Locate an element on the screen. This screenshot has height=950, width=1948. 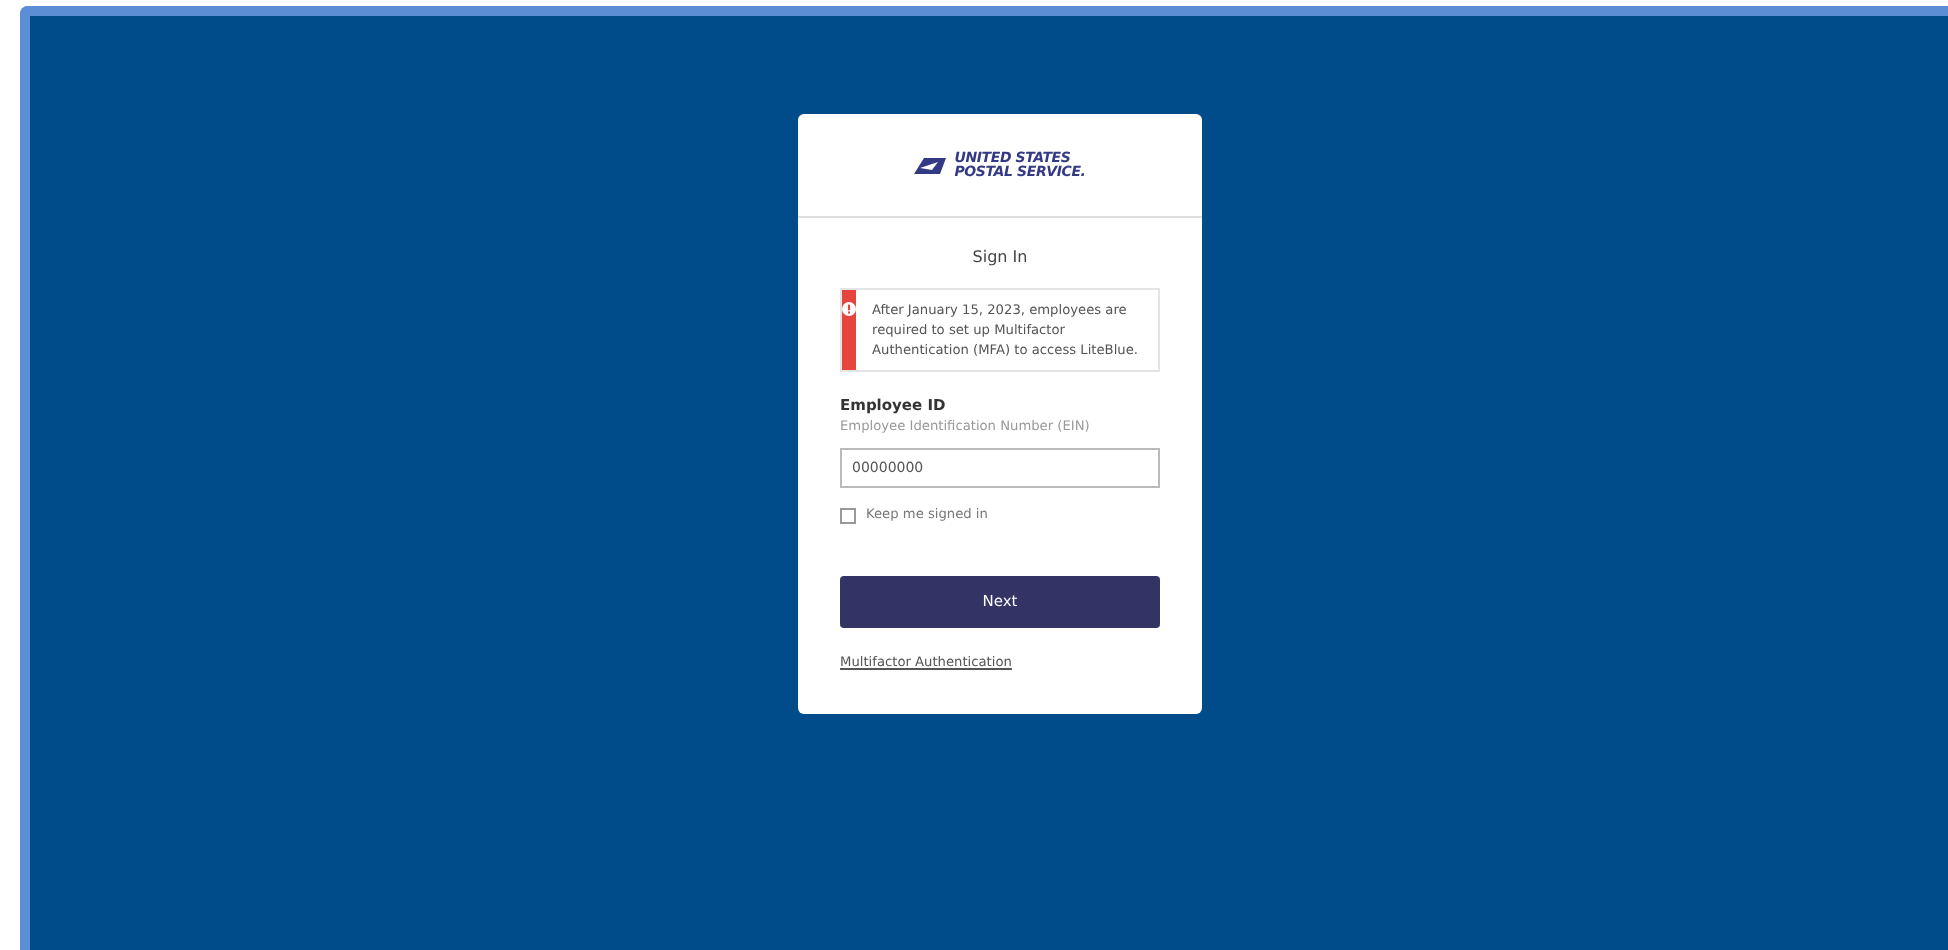
form-title: Sign In is located at coordinates (1000, 258).